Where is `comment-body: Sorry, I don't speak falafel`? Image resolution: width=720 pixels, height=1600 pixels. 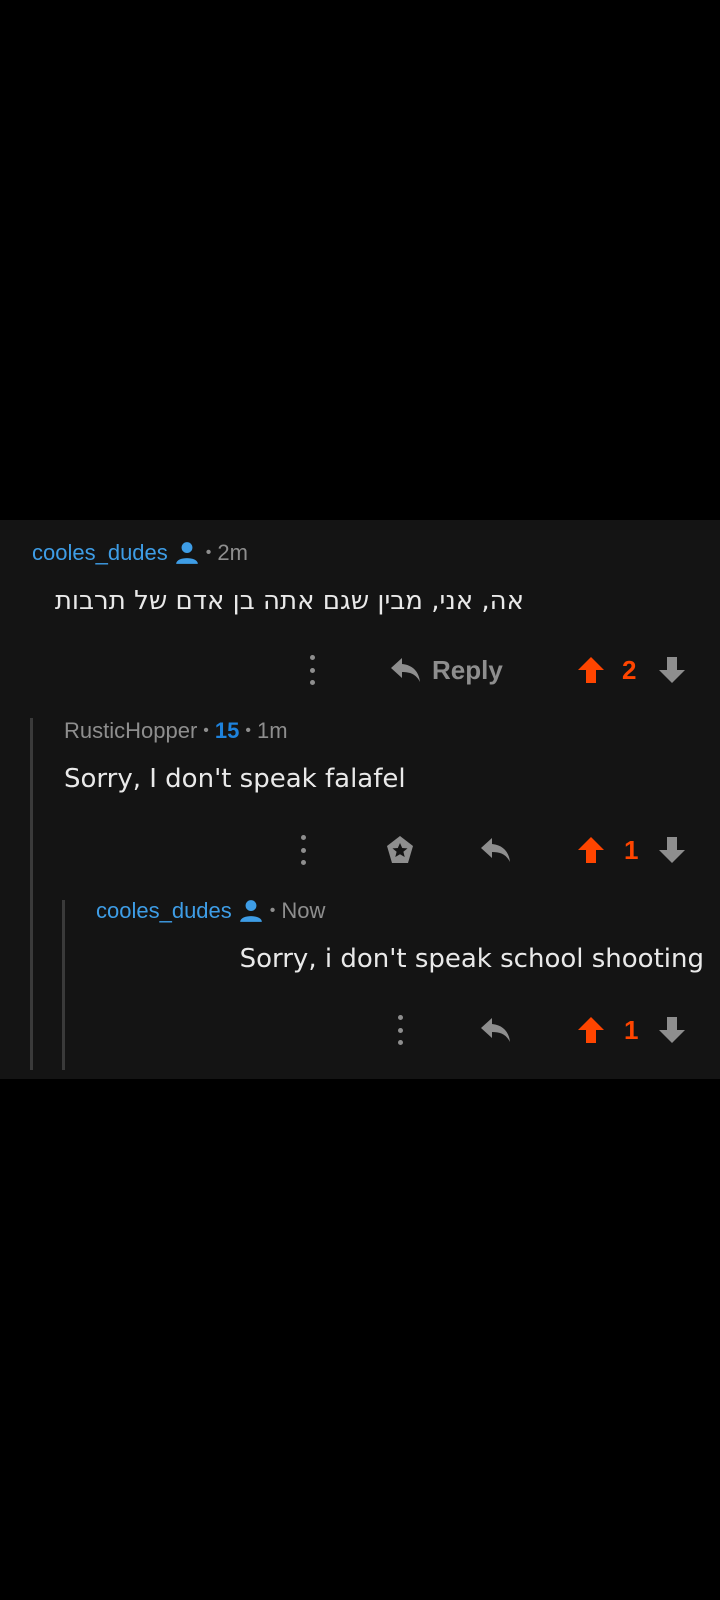 comment-body: Sorry, I don't speak falafel is located at coordinates (235, 779).